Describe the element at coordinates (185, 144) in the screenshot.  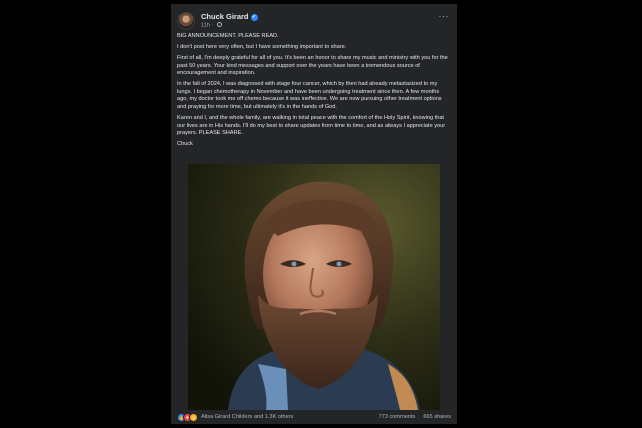
I see `post-signature: Chuck` at that location.